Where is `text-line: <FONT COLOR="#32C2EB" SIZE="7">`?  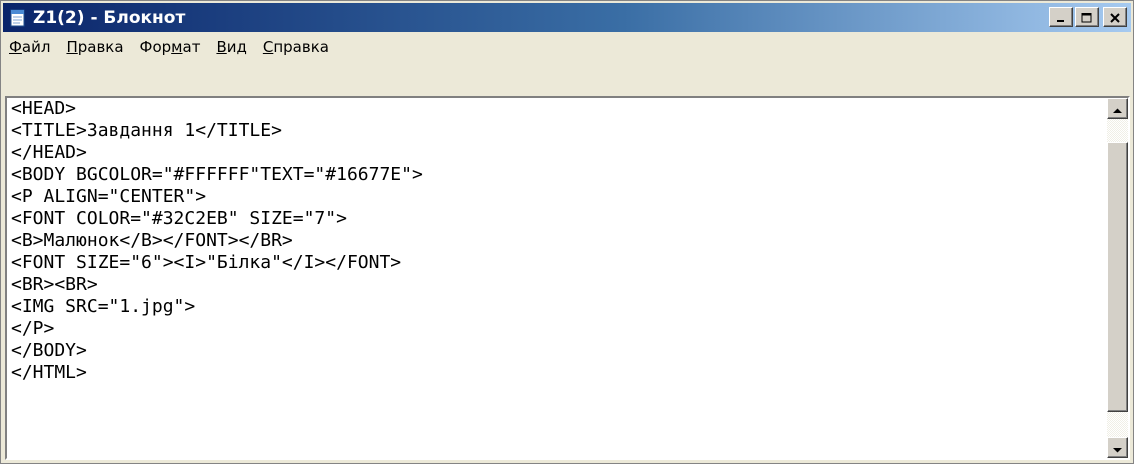 text-line: <FONT COLOR="#32C2EB" SIZE="7"> is located at coordinates (179, 218).